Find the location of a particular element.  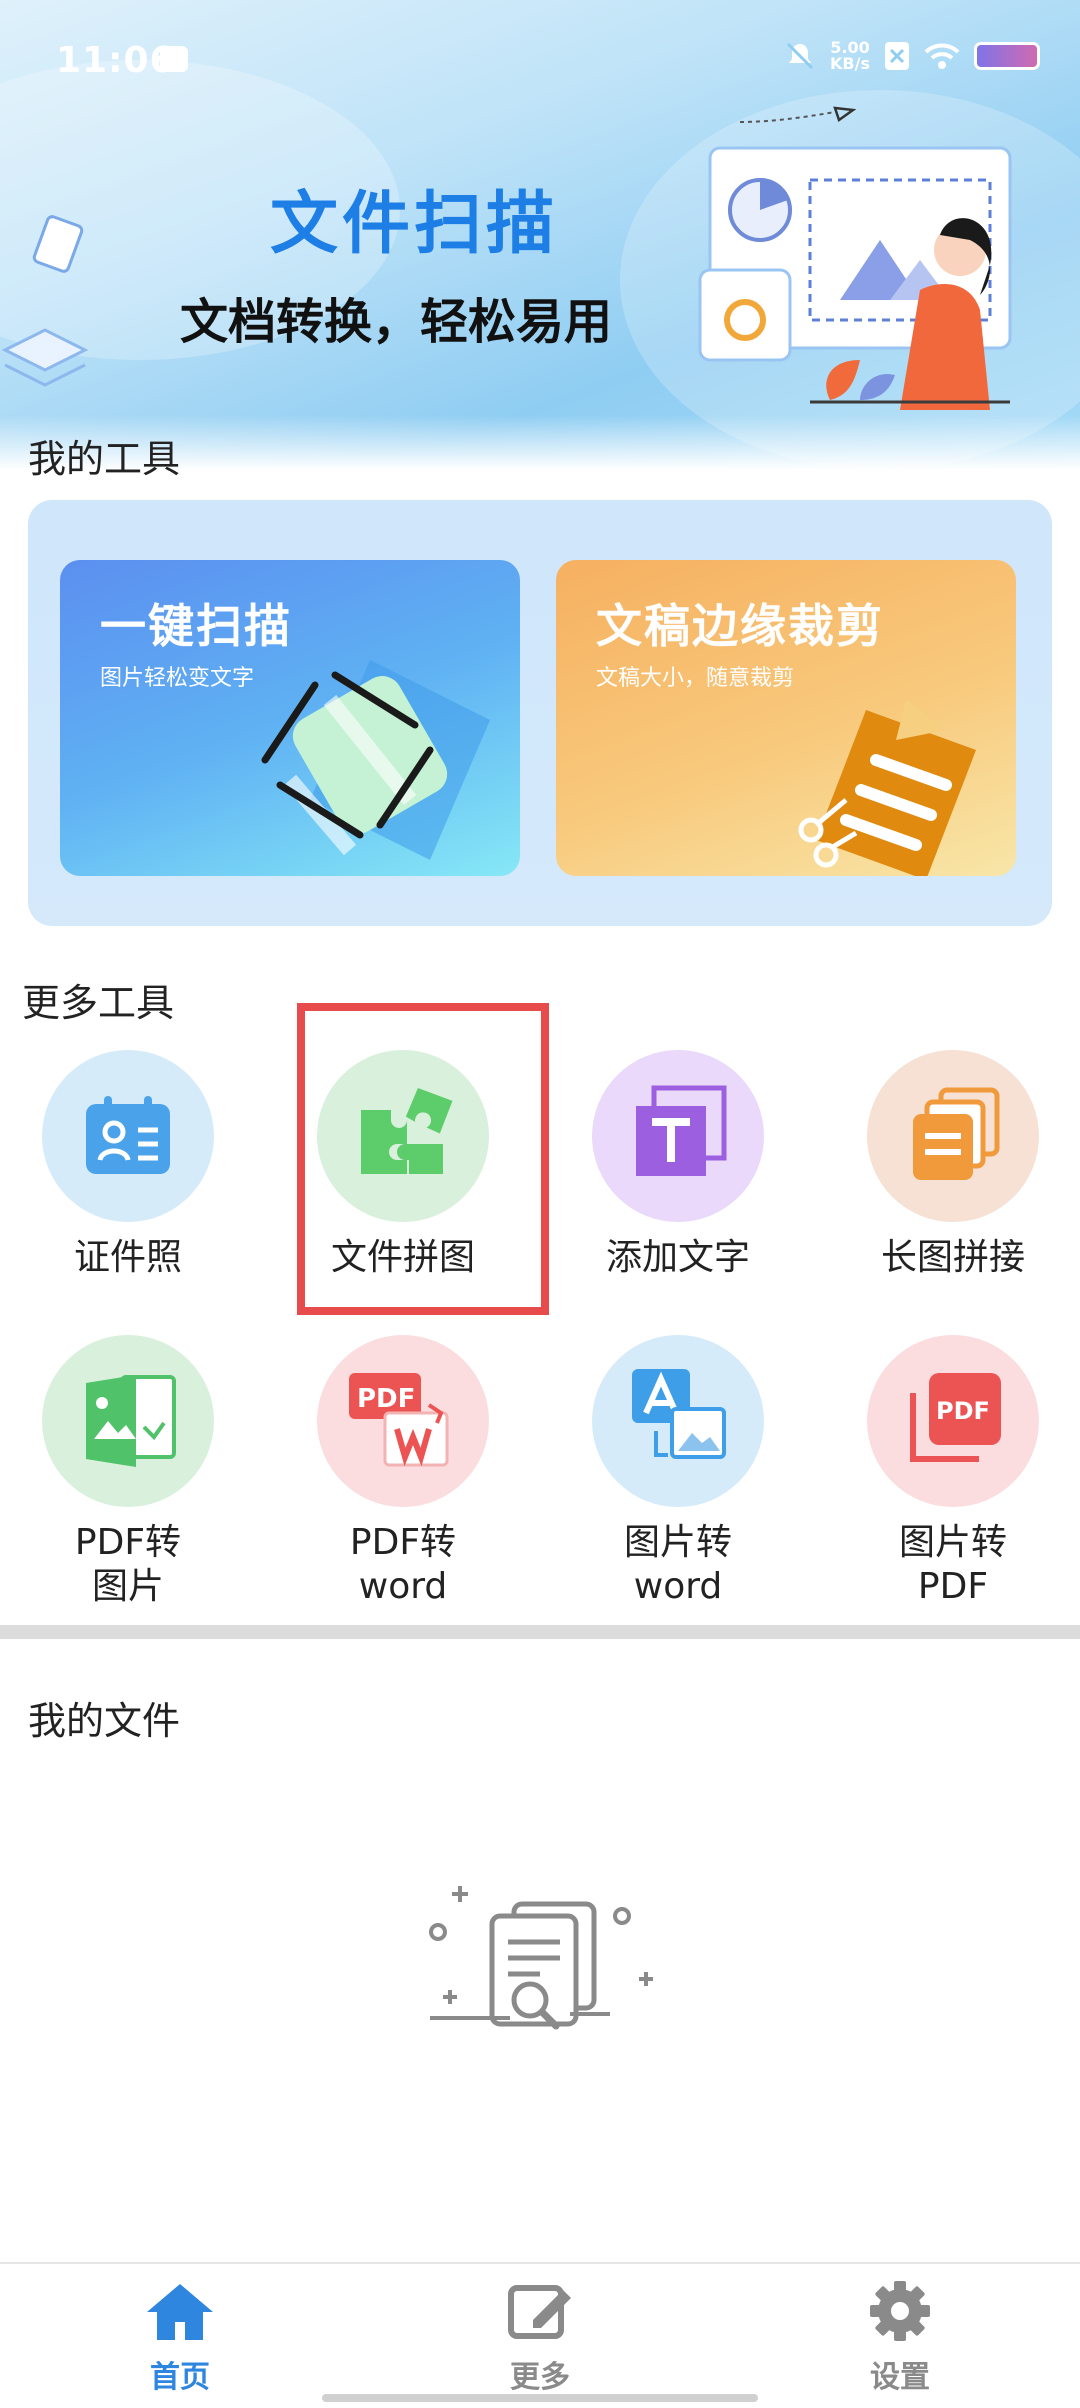

banner-title: 文件扫描 is located at coordinates (414, 224).